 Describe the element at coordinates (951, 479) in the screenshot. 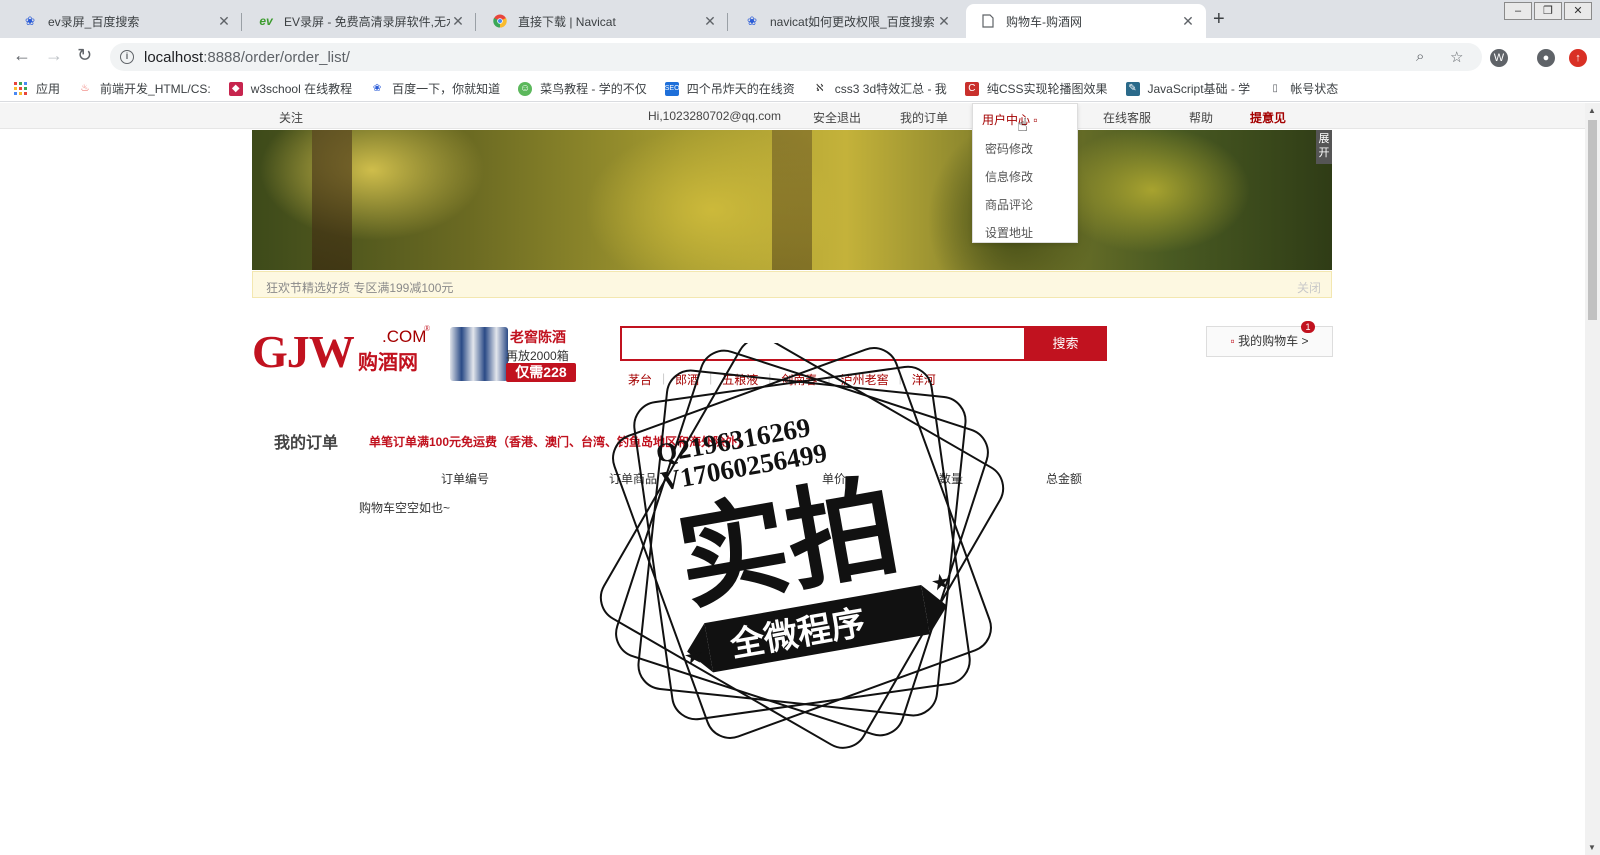

I see `column-header-quantity: 数量` at that location.